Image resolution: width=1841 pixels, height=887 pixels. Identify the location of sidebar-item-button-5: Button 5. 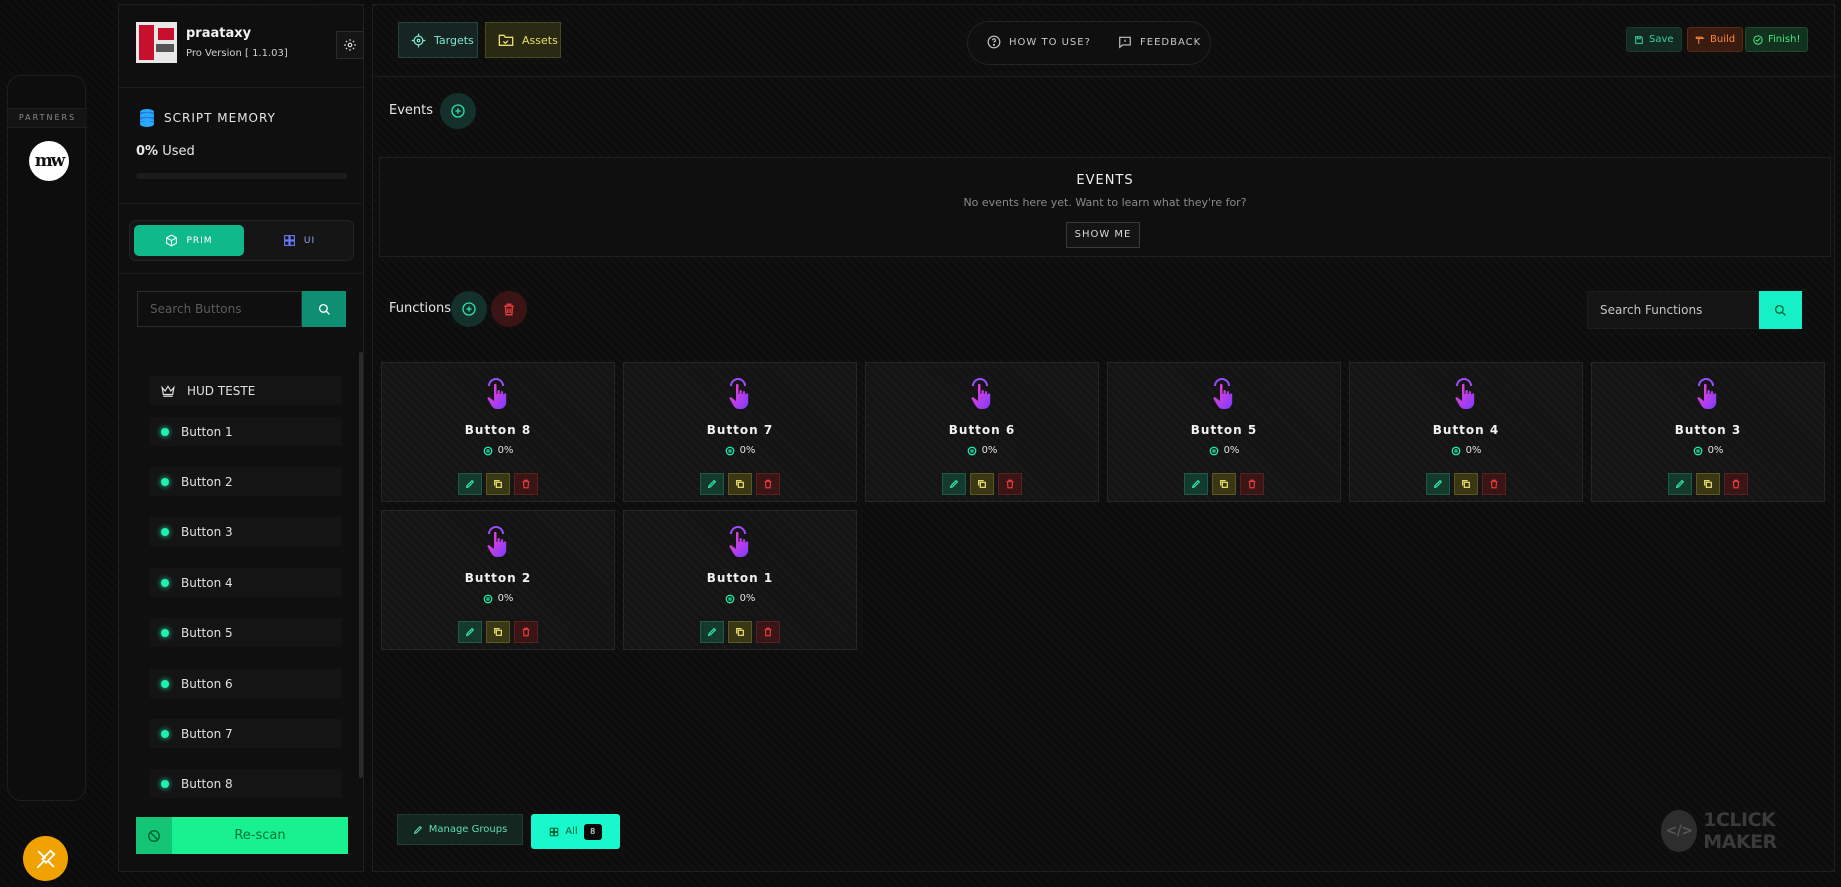
(246, 632).